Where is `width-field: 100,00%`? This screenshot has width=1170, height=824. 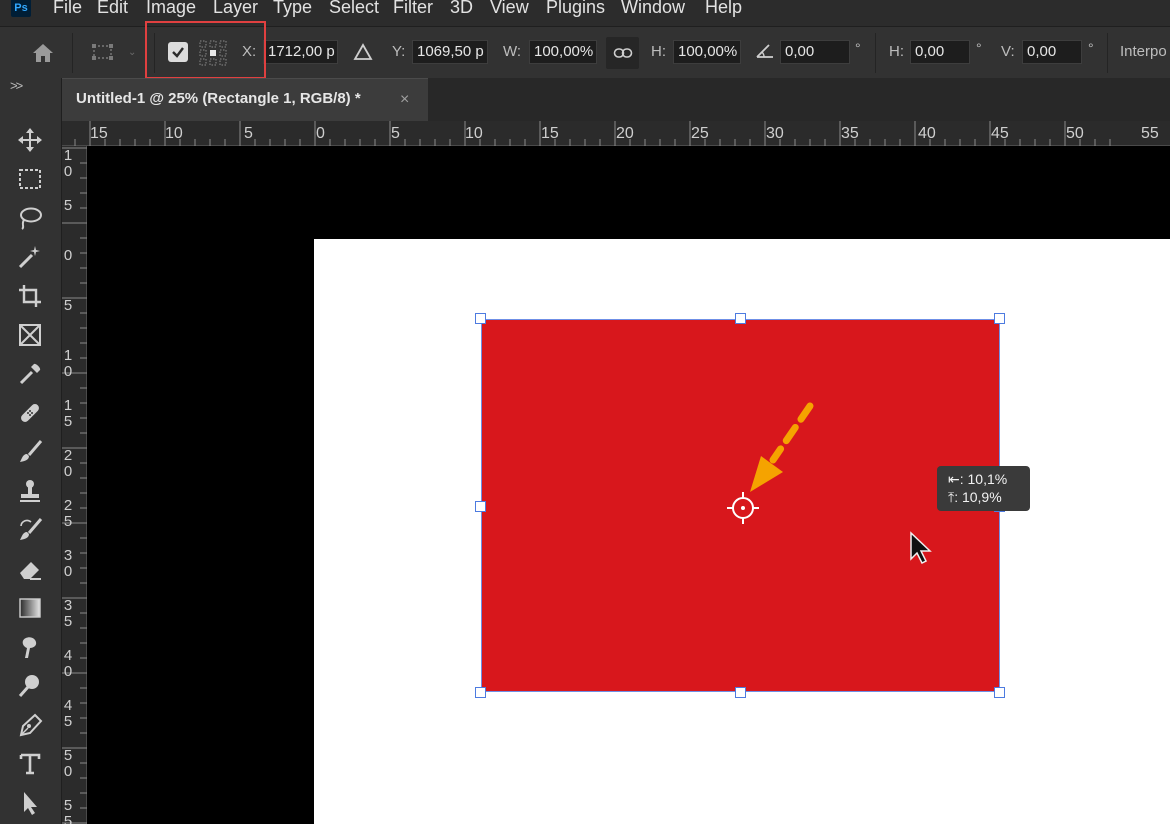
width-field: 100,00% is located at coordinates (563, 52).